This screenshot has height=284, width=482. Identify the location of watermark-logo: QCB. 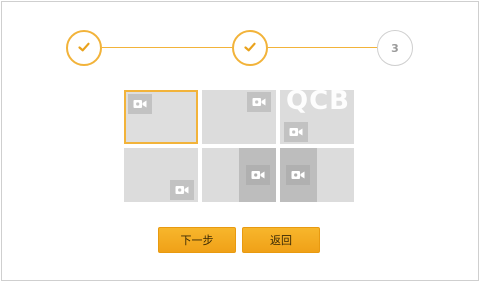
(318, 103).